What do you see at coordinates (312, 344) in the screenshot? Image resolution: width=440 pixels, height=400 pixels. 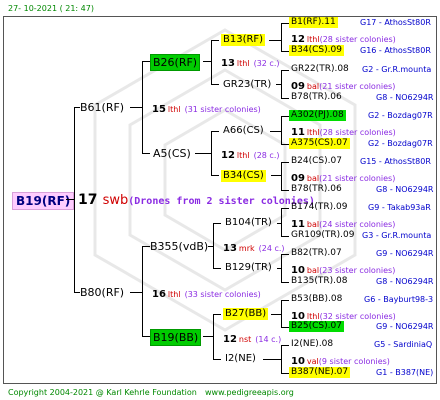 I see `ancestor-top: I2(NE).08` at bounding box center [312, 344].